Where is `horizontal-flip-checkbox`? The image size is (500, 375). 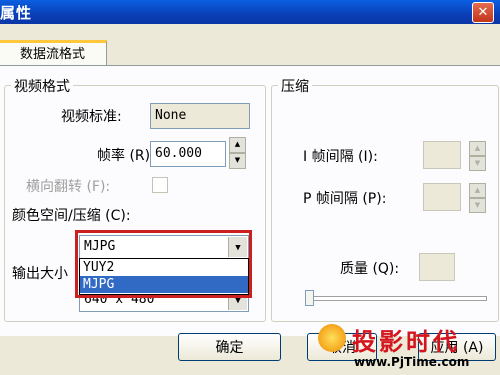 horizontal-flip-checkbox is located at coordinates (160, 185).